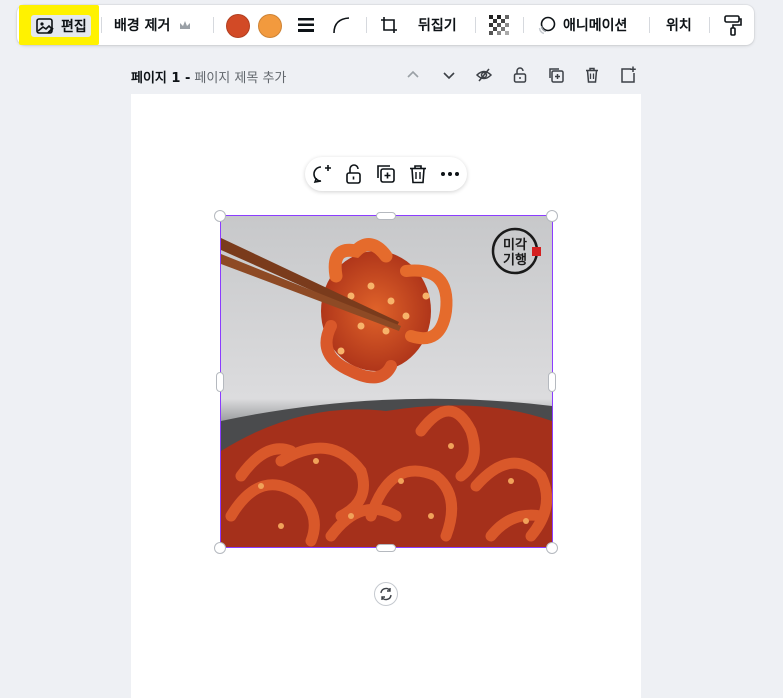 This screenshot has height=698, width=783. I want to click on chevron-down-icon, so click(449, 75).